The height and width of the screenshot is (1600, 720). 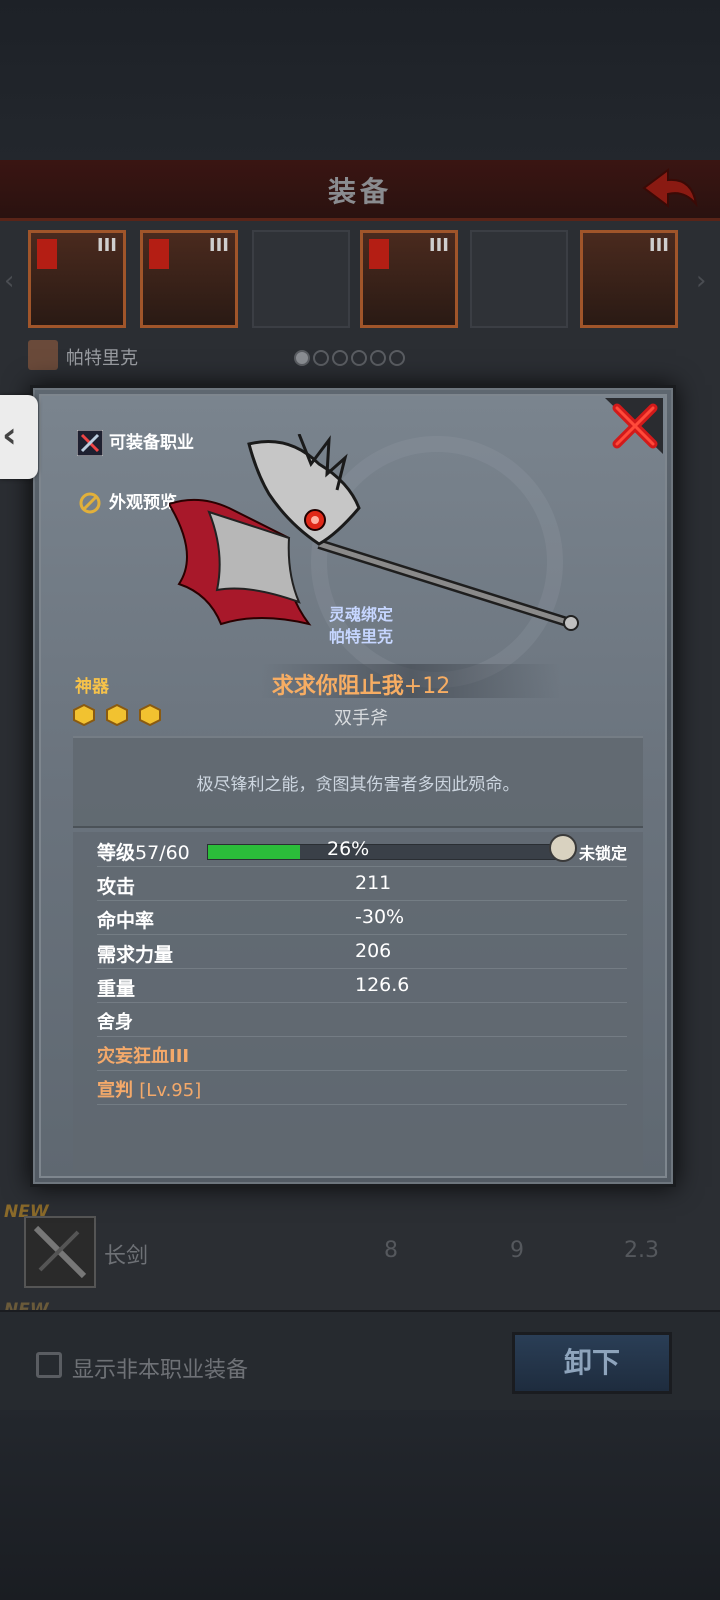 What do you see at coordinates (116, 989) in the screenshot?
I see `stat-label: 重量` at bounding box center [116, 989].